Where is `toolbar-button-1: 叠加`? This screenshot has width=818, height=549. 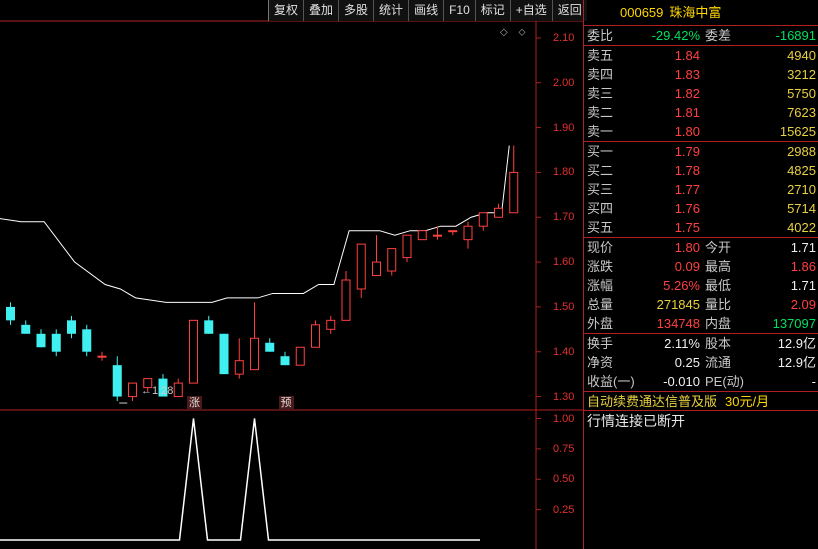 toolbar-button-1: 叠加 is located at coordinates (321, 10).